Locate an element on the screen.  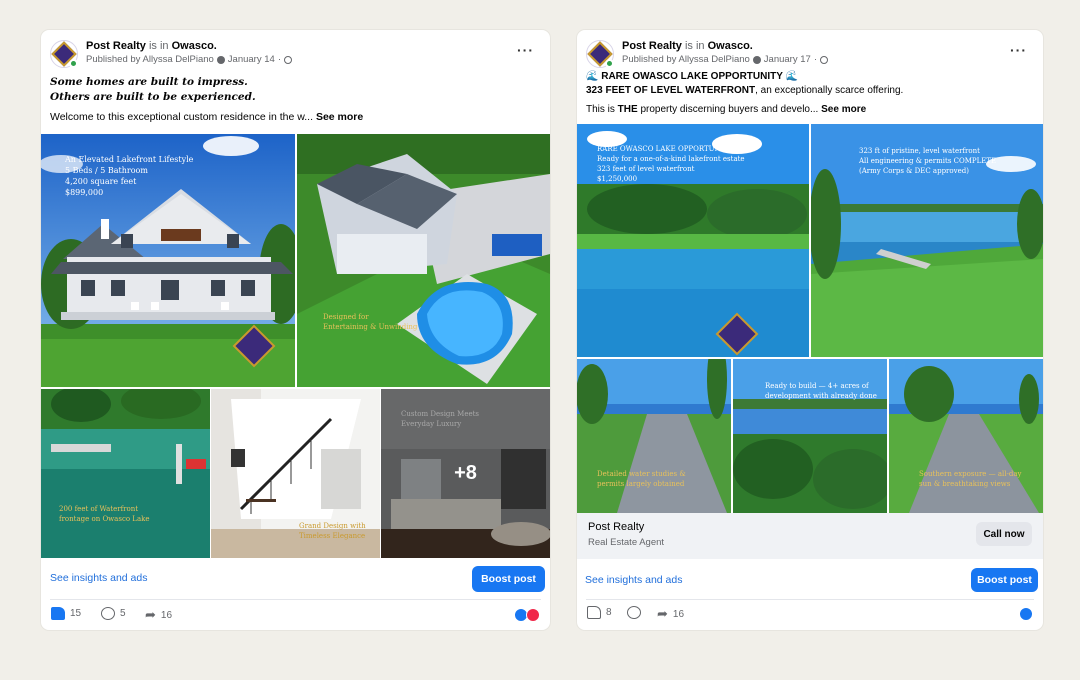
comment-control is located at coordinates (634, 612).